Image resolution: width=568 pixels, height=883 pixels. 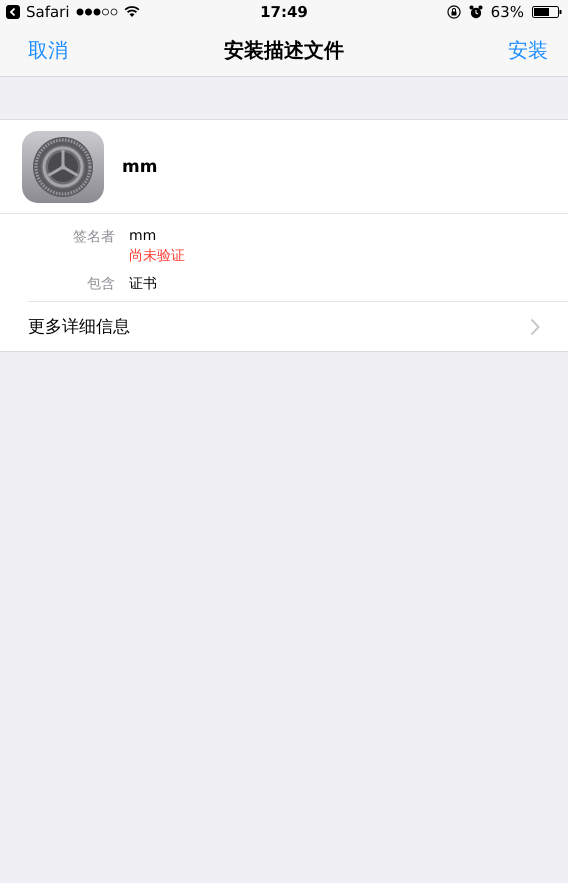 I want to click on gear-icon, so click(x=63, y=167).